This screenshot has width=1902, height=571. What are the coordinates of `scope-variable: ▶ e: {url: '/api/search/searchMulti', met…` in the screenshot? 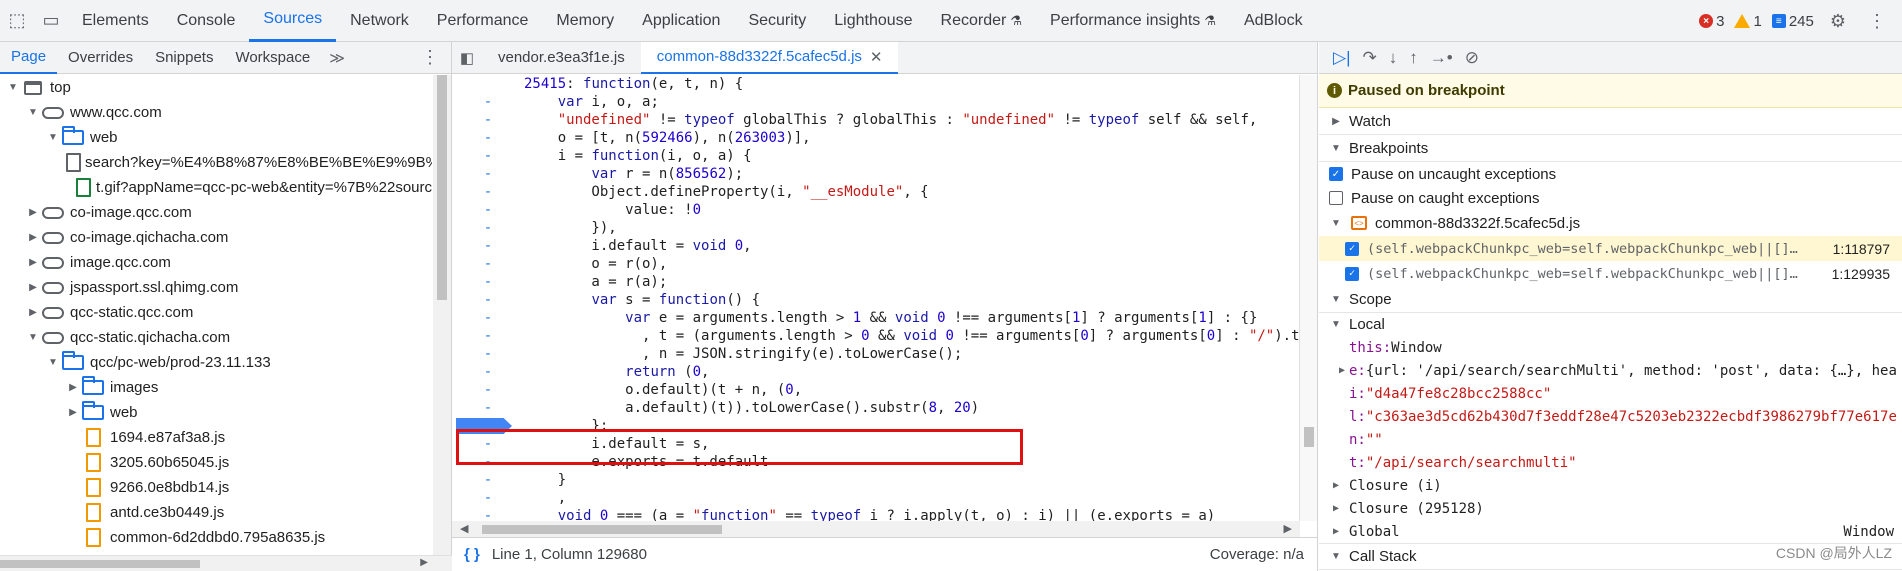 It's located at (1610, 370).